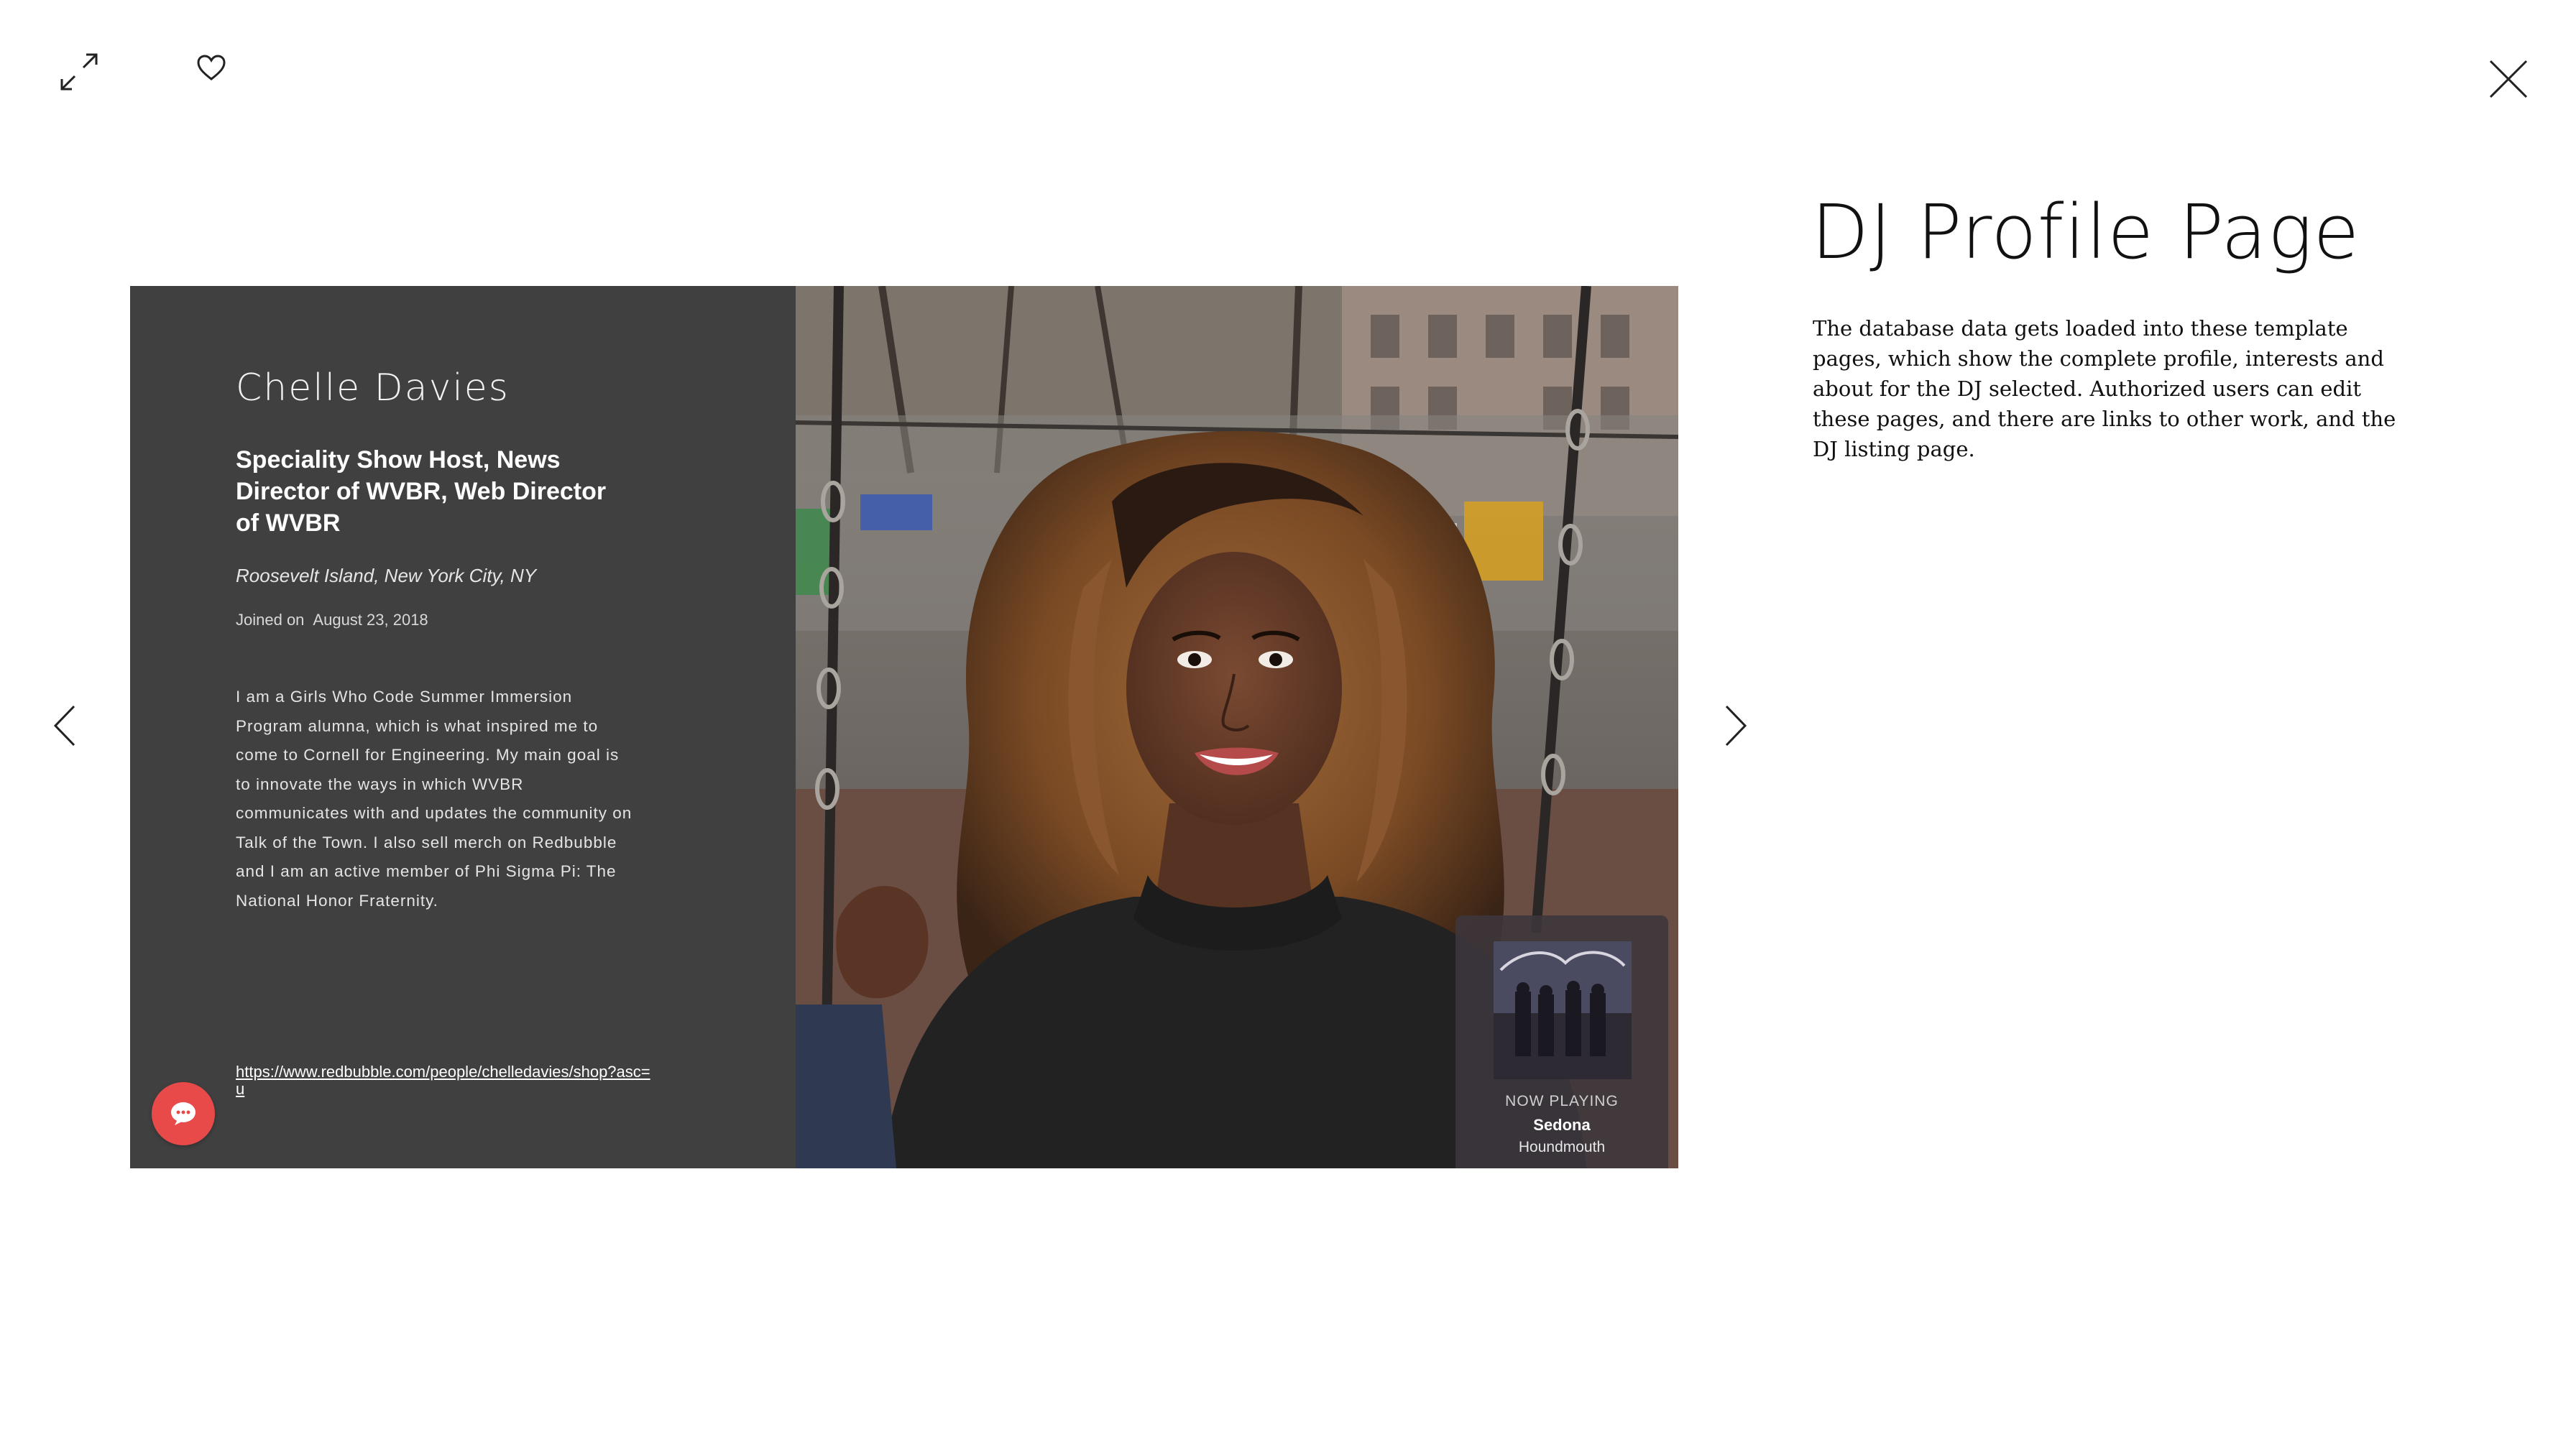  What do you see at coordinates (370, 620) in the screenshot?
I see `joined-date: August 23, 2018` at bounding box center [370, 620].